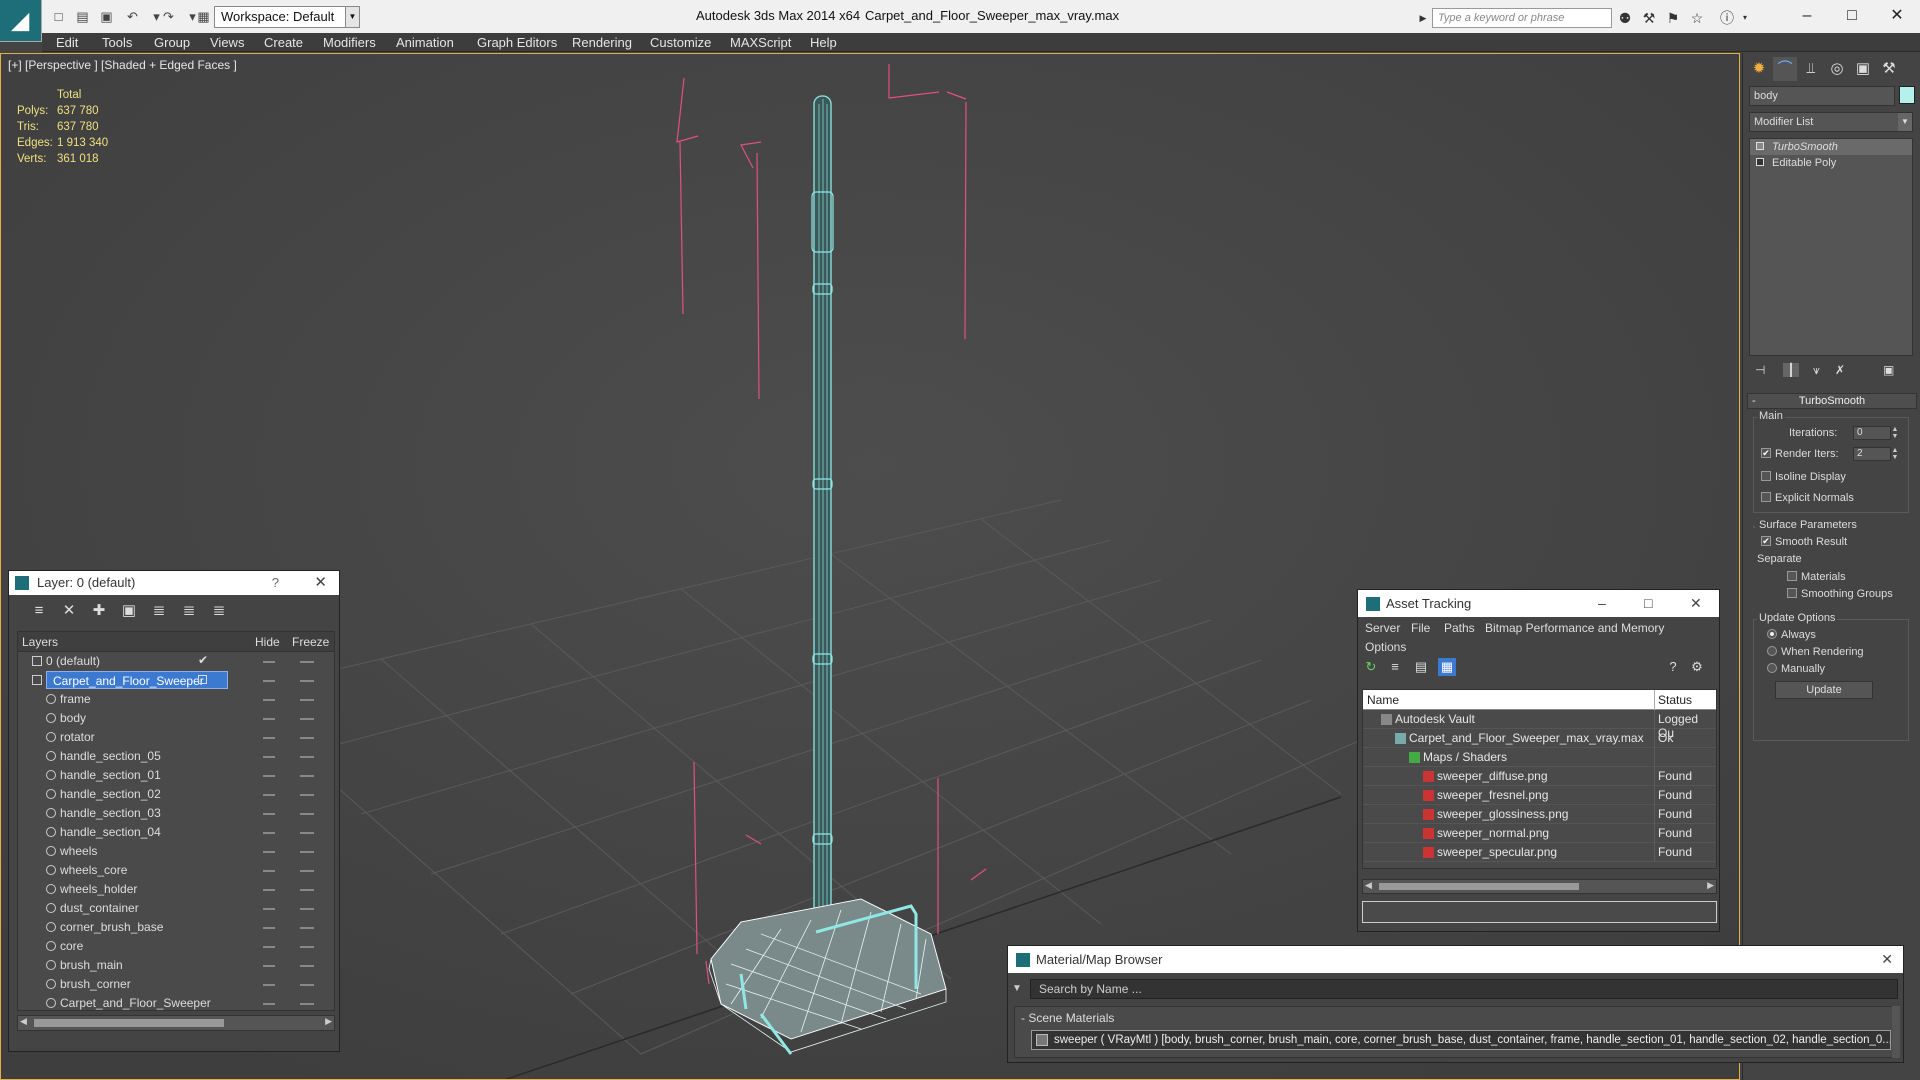 The height and width of the screenshot is (1080, 1920). I want to click on layer-row: Carpet_and_Floor_Sweeper, so click(176, 680).